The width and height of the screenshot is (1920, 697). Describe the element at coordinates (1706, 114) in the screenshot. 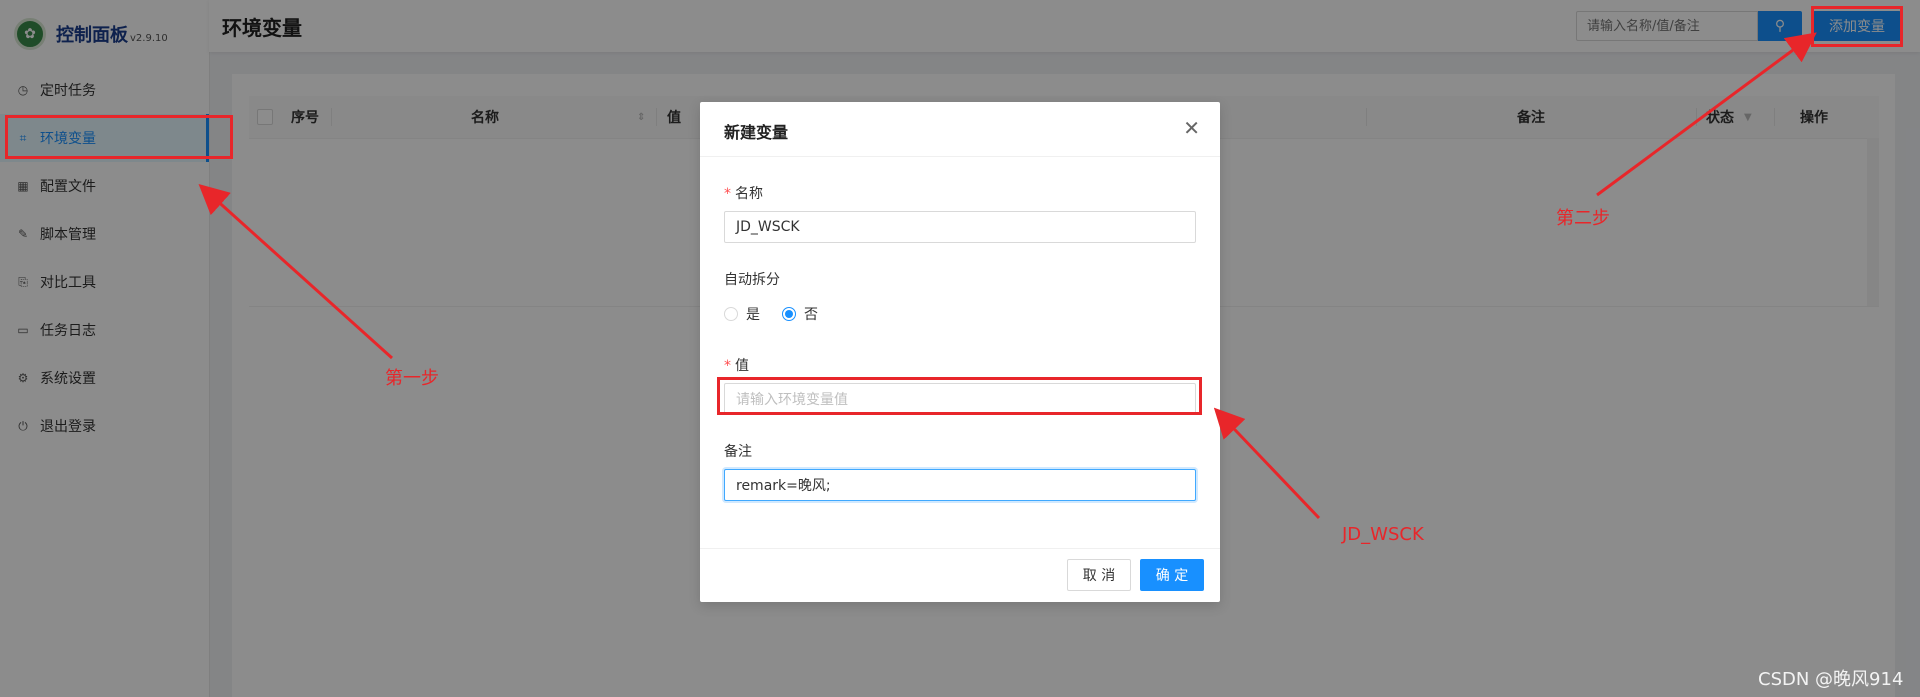

I see `arrow-step2` at that location.